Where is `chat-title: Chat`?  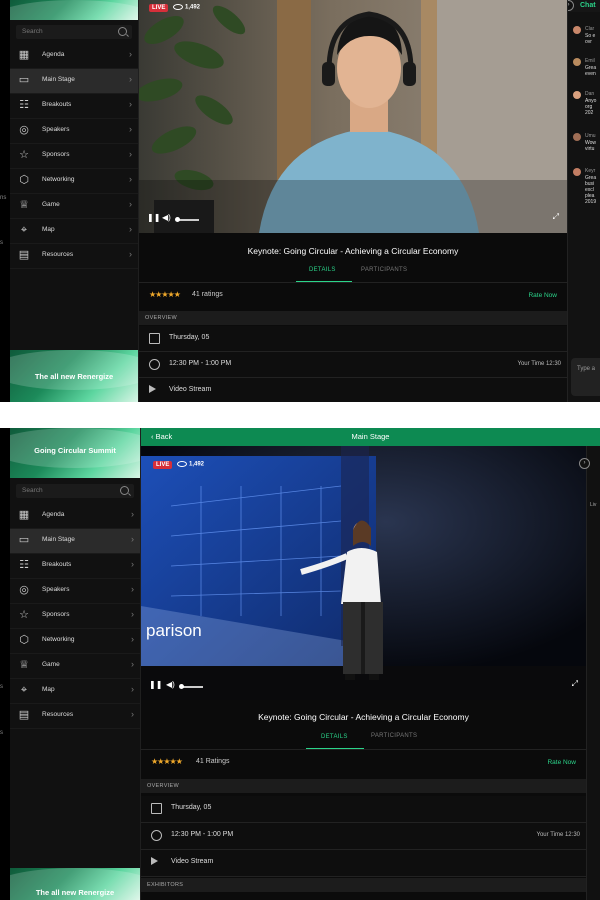
chat-title: Chat is located at coordinates (588, 5).